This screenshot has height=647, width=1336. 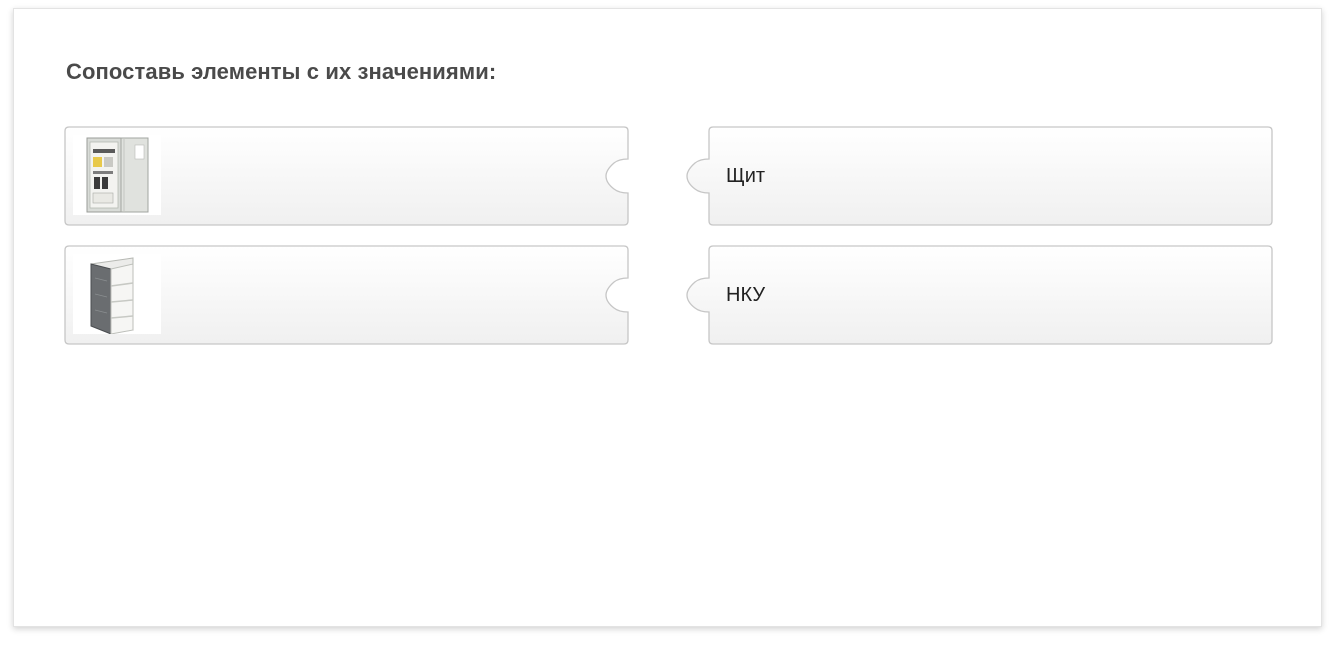 What do you see at coordinates (117, 175) in the screenshot?
I see `electrical-cabinet-open-icon` at bounding box center [117, 175].